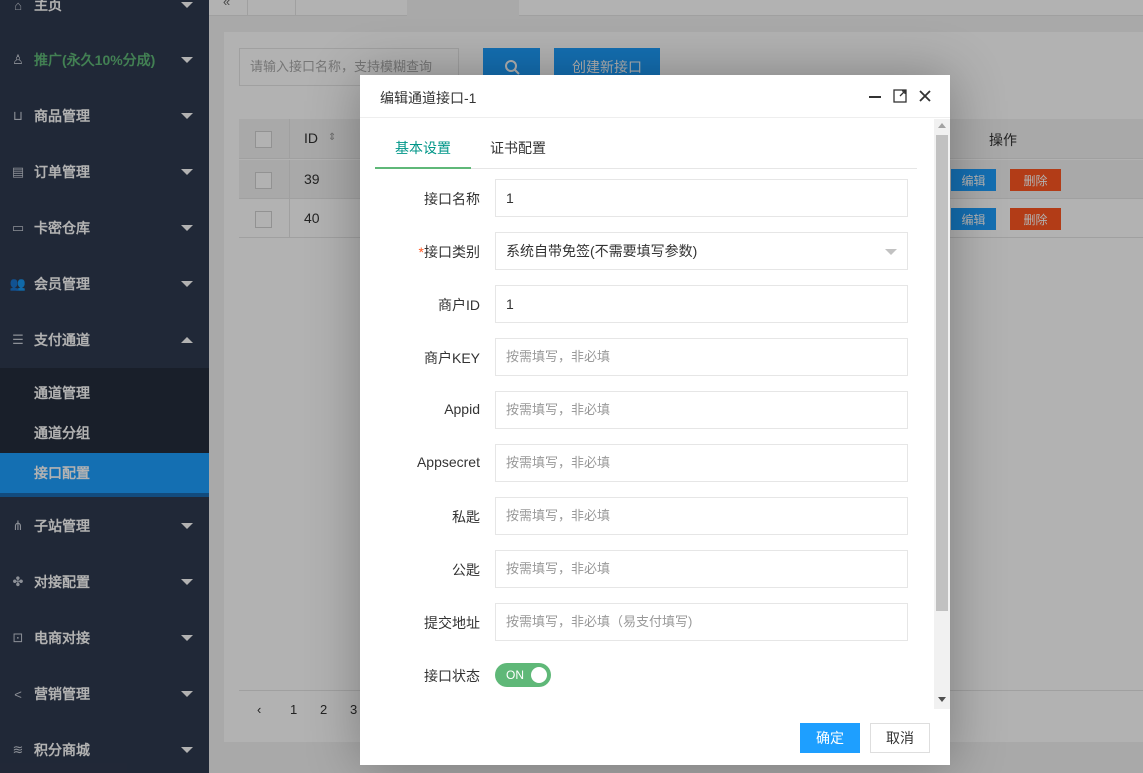  Describe the element at coordinates (701, 357) in the screenshot. I see `merchant-key-input: 按需填写，非必填` at that location.